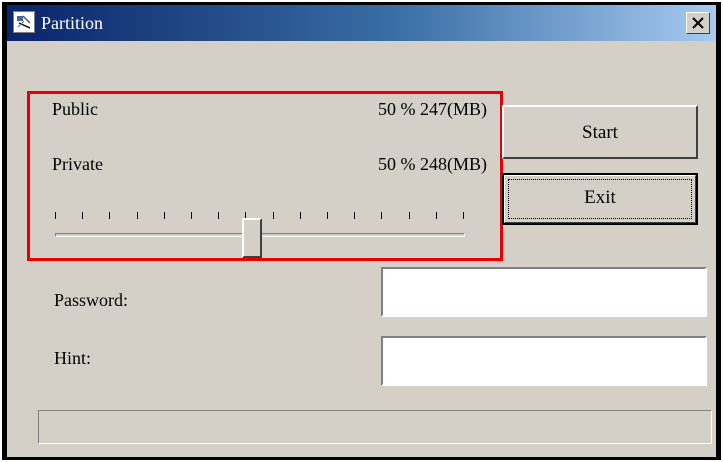 The width and height of the screenshot is (723, 462). I want to click on close-icon, so click(698, 23).